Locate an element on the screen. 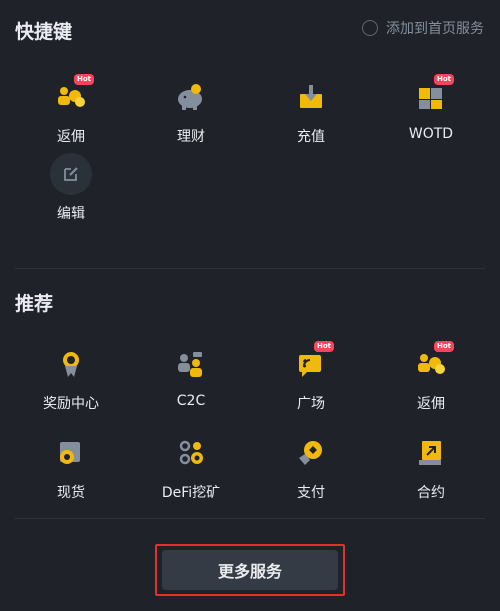  recommended-defi-mining: DeFi挖矿 is located at coordinates (191, 467).